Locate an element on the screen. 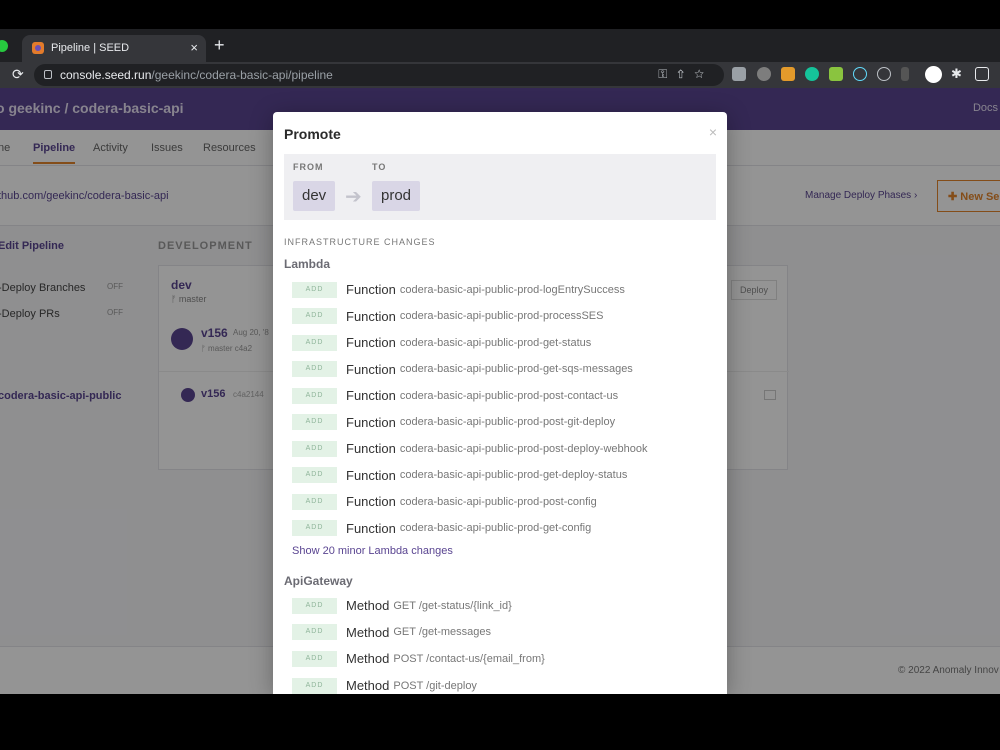 This screenshot has height=750, width=1000. arrow-right-icon: ➔ is located at coordinates (353, 197).